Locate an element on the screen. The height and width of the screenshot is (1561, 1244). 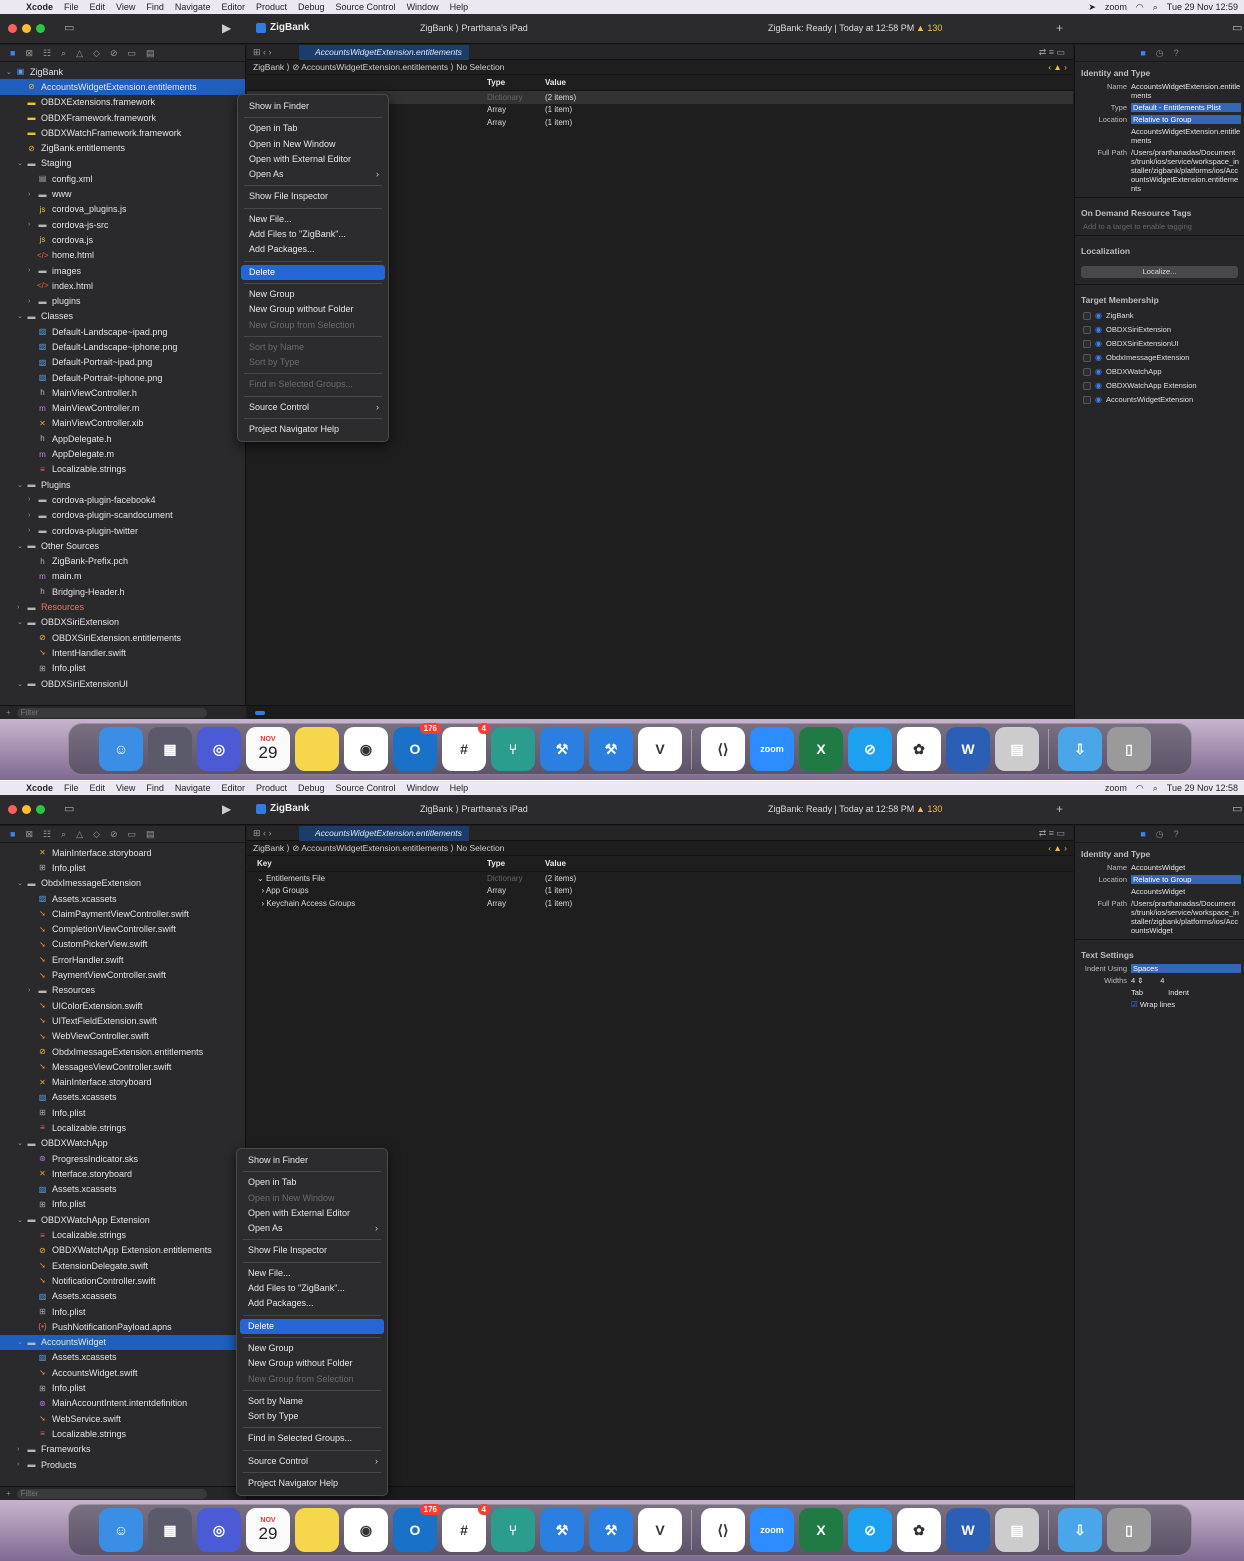
launchpad-icon: ▦ is located at coordinates (170, 749).